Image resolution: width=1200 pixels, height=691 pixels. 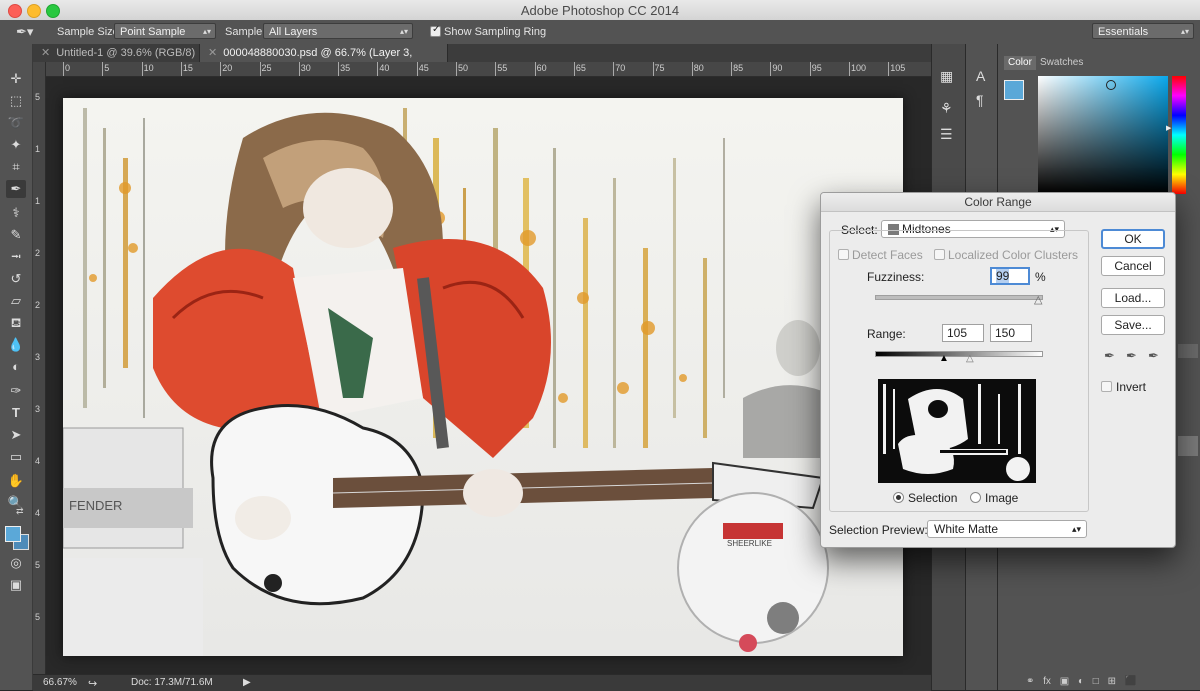 What do you see at coordinates (1133, 266) in the screenshot?
I see `cancel-button: Cancel` at bounding box center [1133, 266].